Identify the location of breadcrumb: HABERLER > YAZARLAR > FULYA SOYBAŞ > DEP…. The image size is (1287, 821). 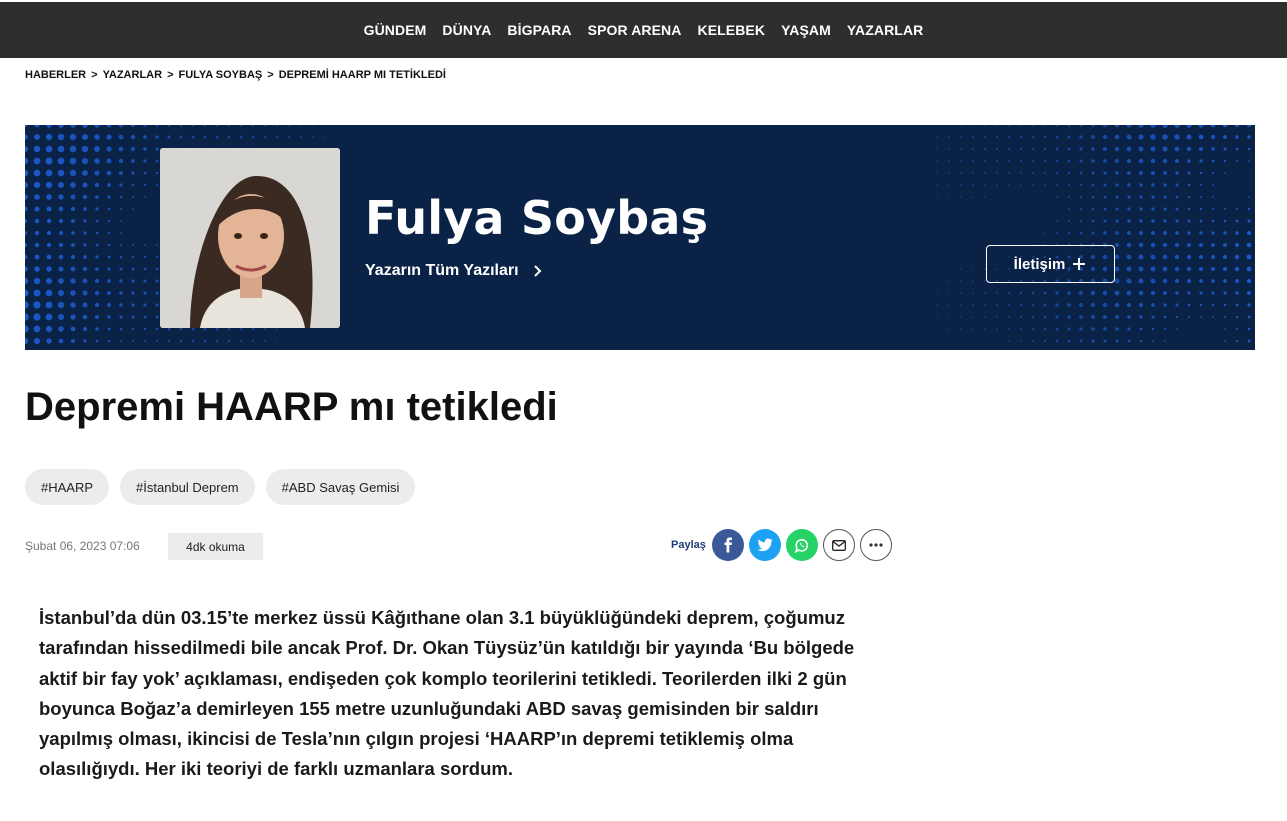
(235, 75).